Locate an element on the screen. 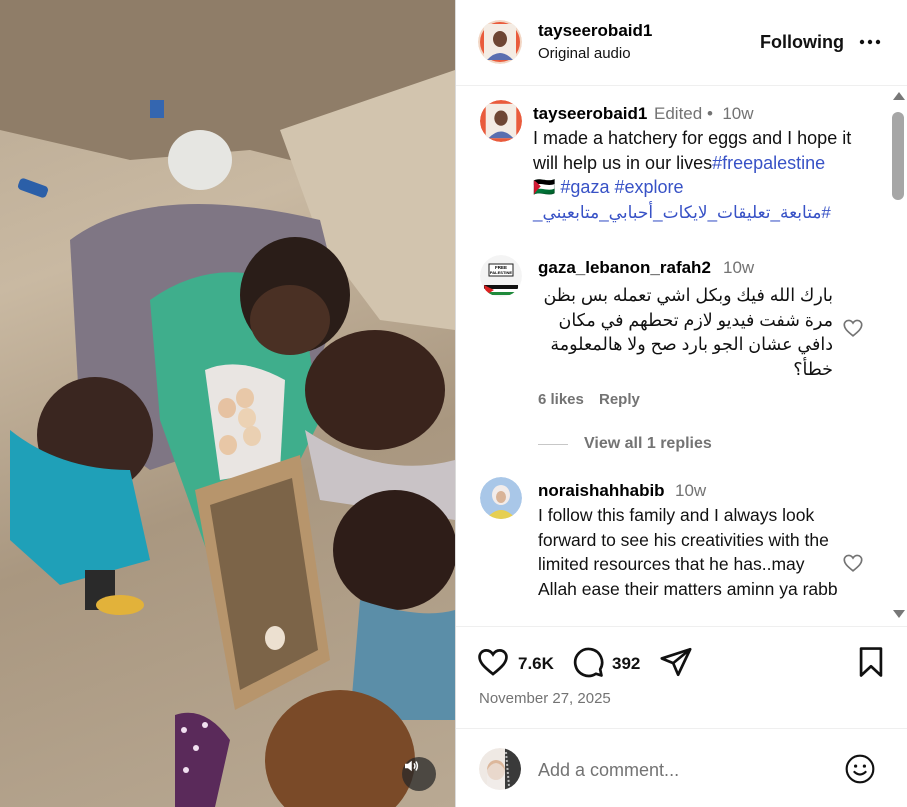 The height and width of the screenshot is (807, 907). hashtag-link: #freepalestine is located at coordinates (768, 163).